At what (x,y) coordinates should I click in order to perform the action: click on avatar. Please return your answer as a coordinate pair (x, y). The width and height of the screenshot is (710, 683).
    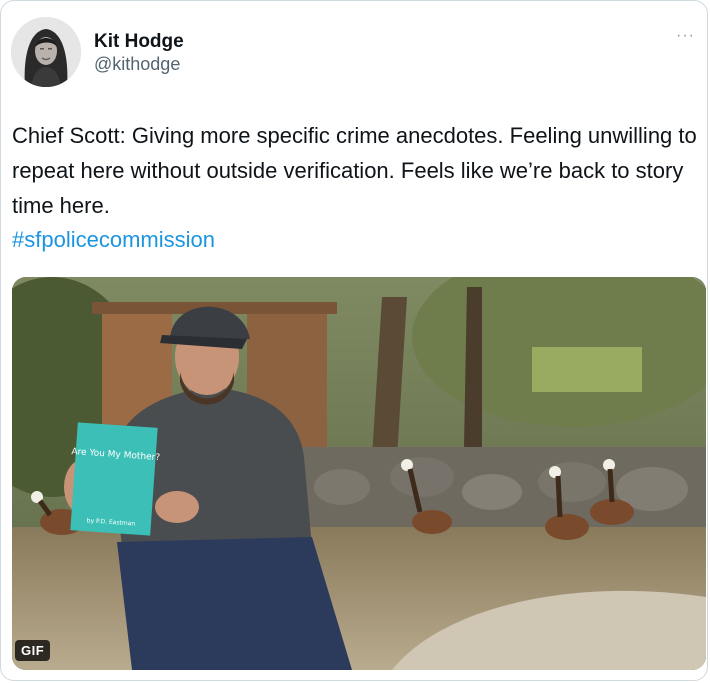
    Looking at the image, I should click on (46, 52).